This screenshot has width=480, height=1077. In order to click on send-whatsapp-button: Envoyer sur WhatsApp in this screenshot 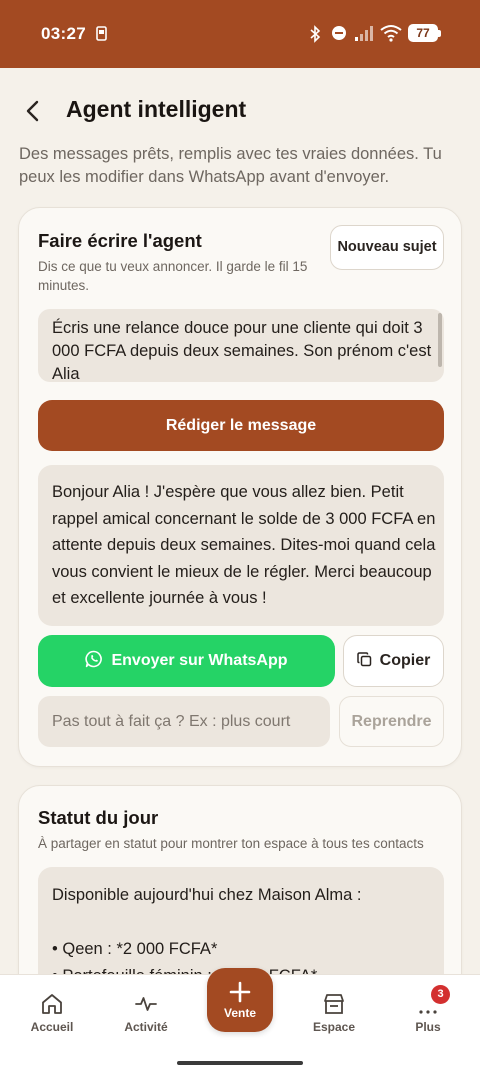, I will do `click(186, 661)`.